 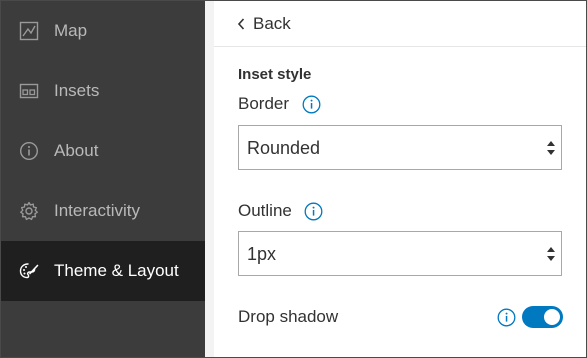 What do you see at coordinates (272, 23) in the screenshot?
I see `back-label: Back` at bounding box center [272, 23].